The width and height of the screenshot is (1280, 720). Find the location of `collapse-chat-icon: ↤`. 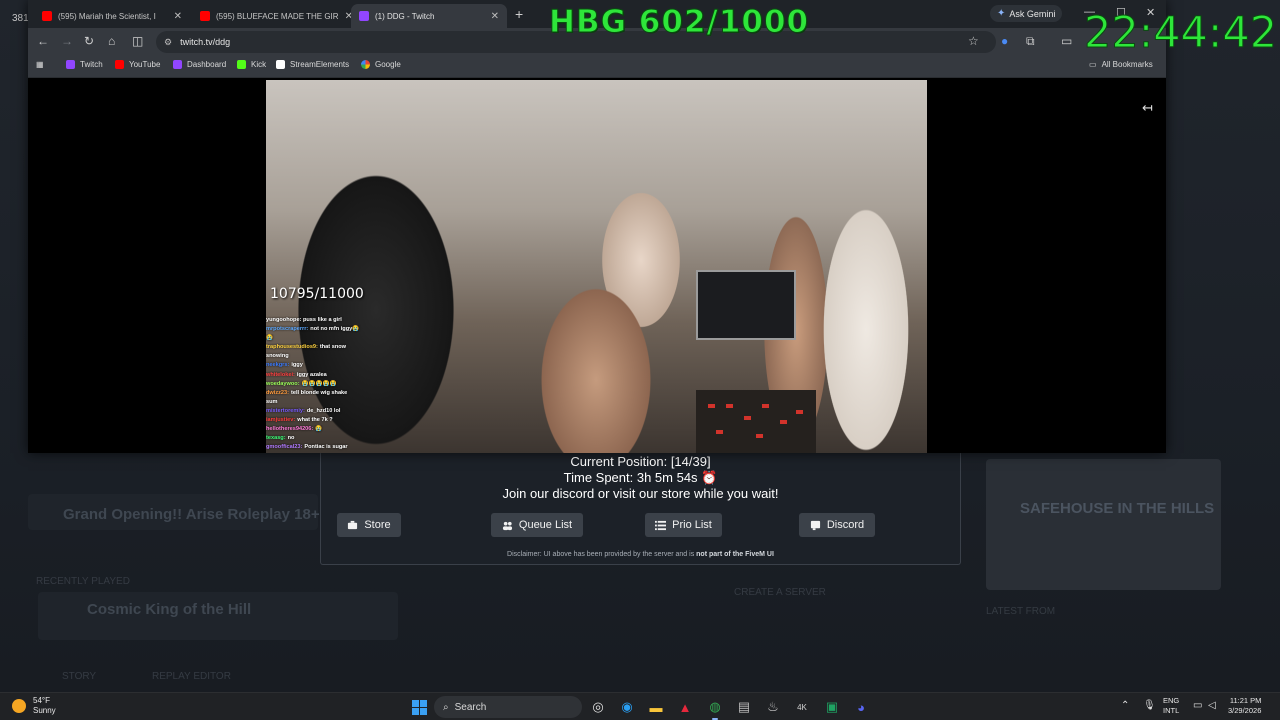

collapse-chat-icon: ↤ is located at coordinates (1147, 108).